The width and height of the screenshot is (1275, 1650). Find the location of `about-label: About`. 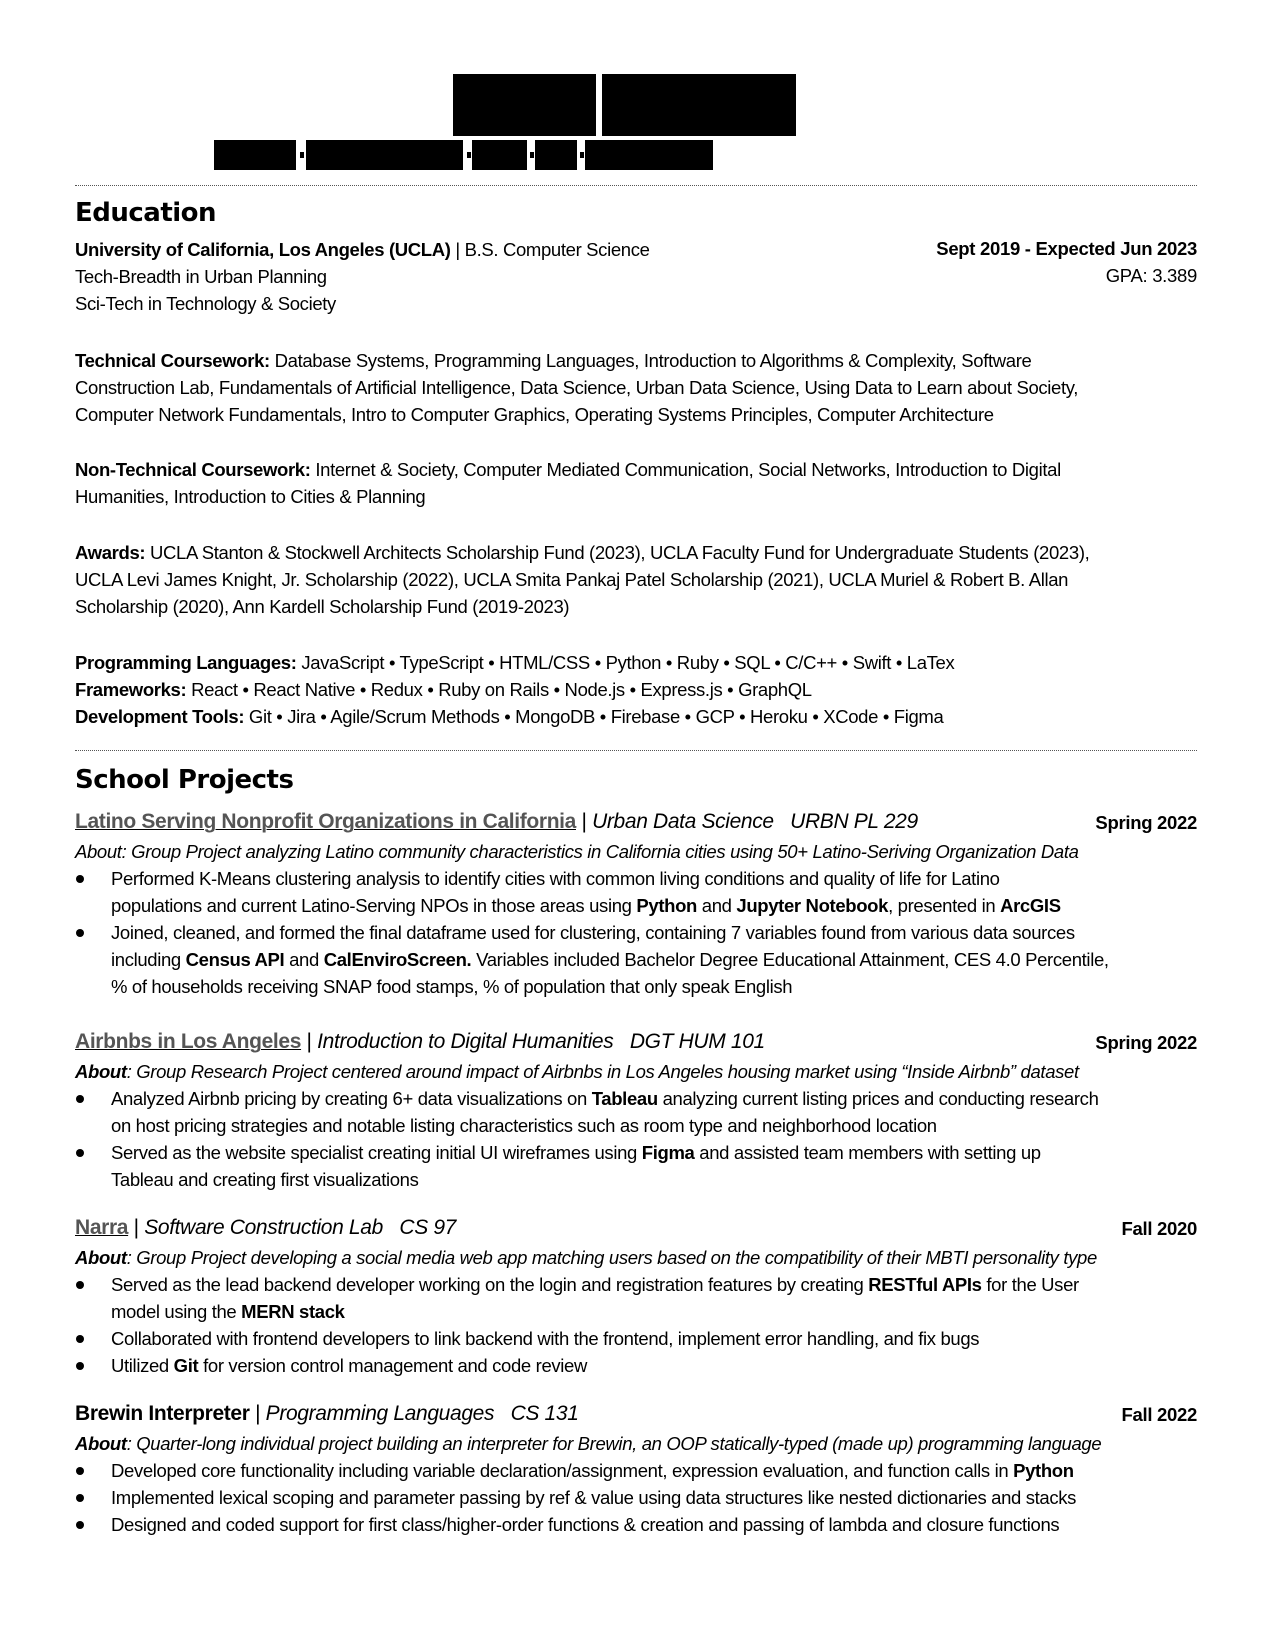

about-label: About is located at coordinates (101, 1071).